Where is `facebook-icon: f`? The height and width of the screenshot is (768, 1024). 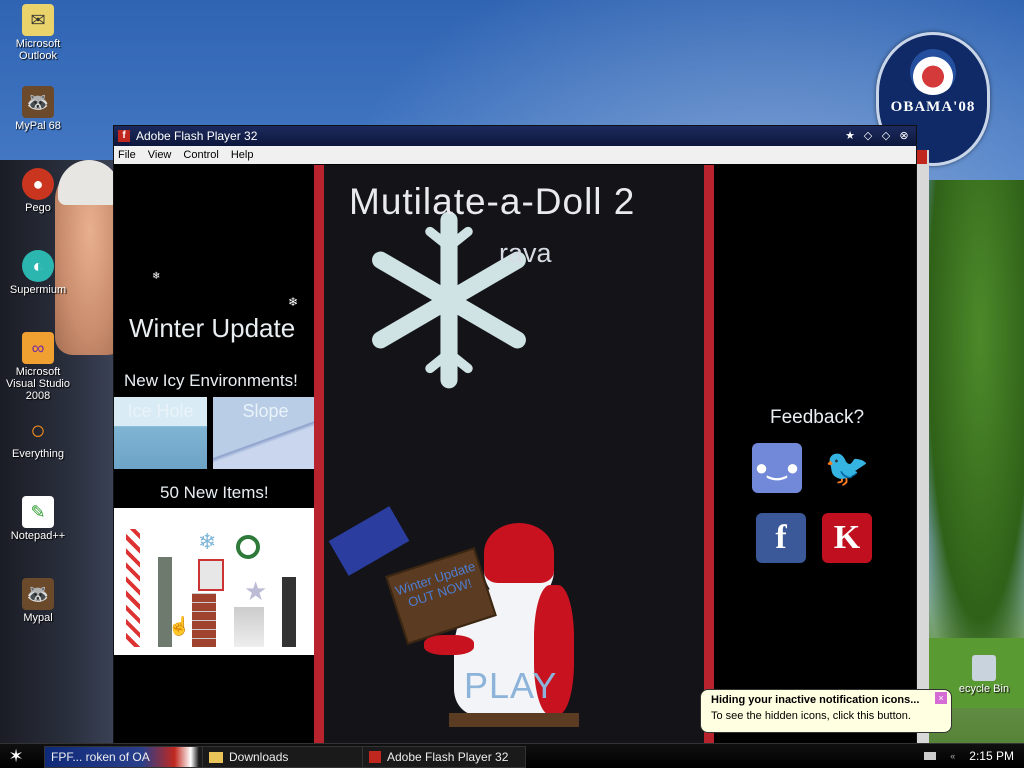 facebook-icon: f is located at coordinates (781, 538).